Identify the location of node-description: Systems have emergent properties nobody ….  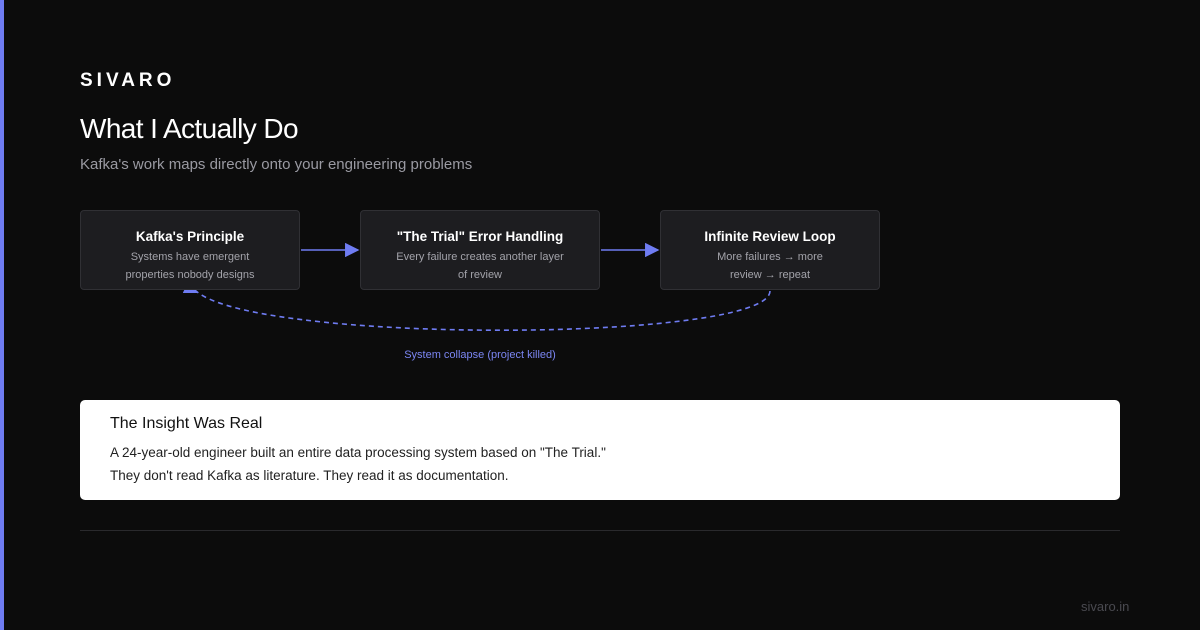
(190, 266).